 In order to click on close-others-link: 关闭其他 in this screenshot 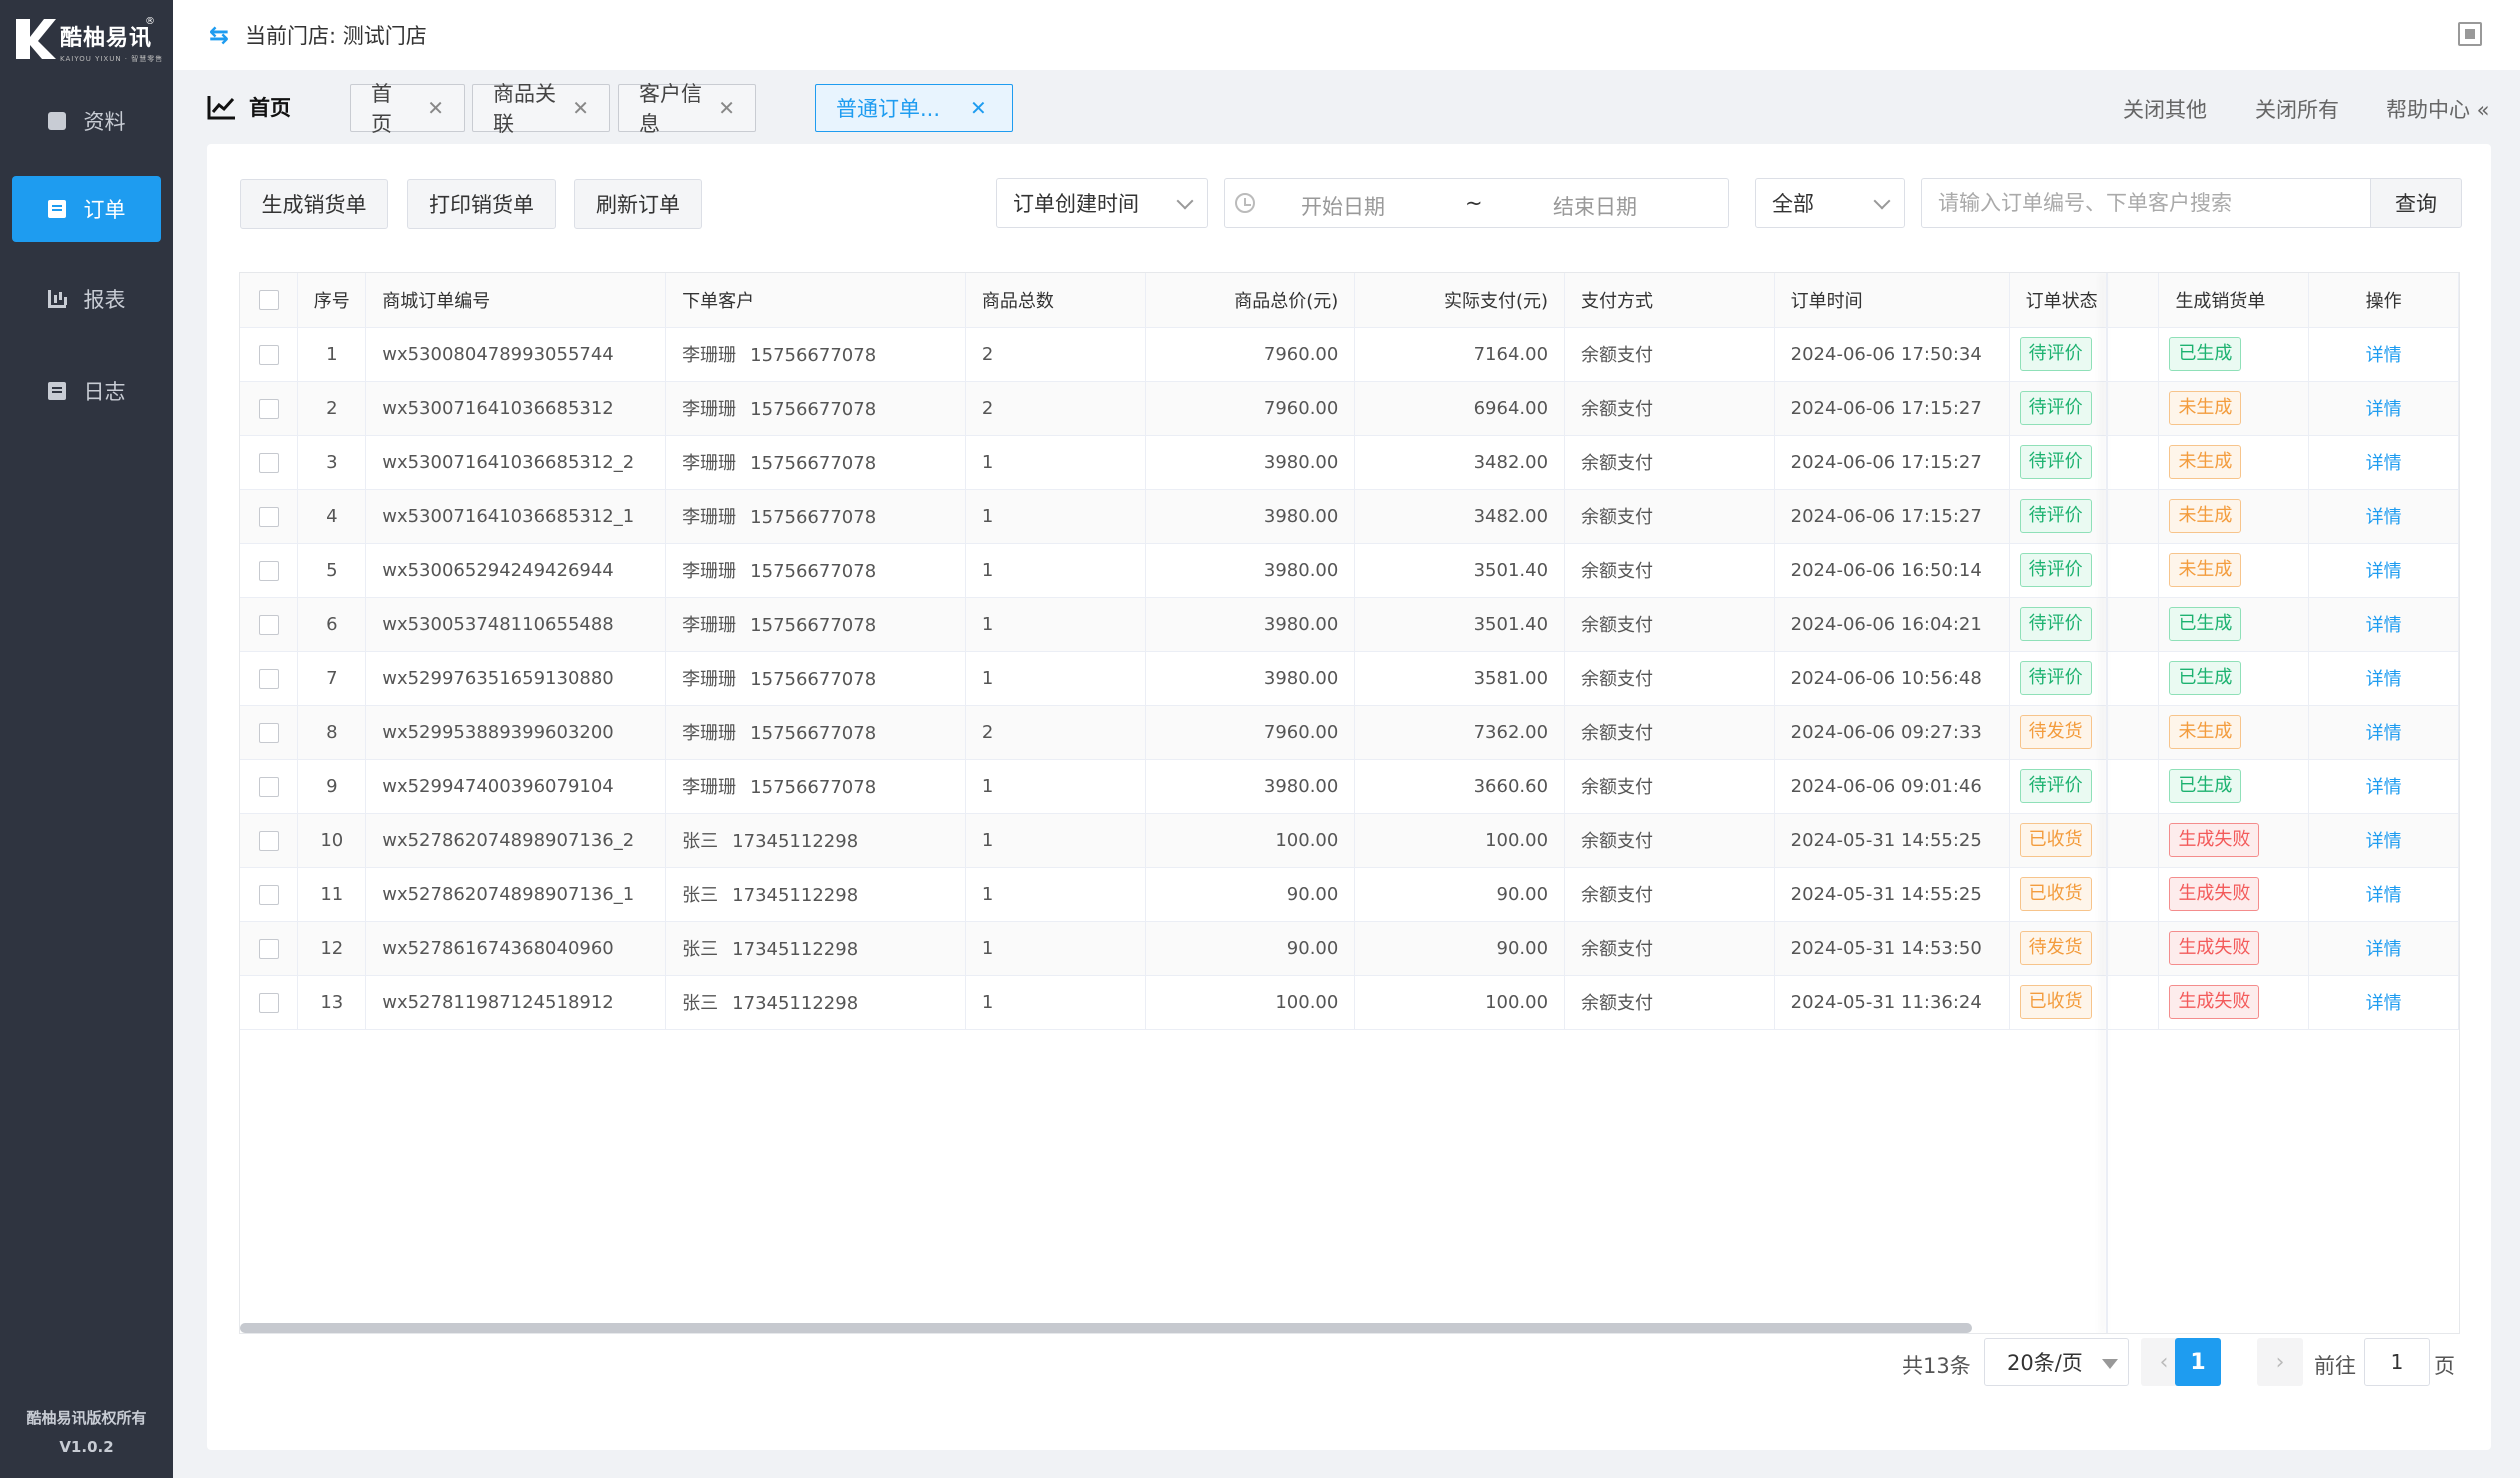, I will do `click(2165, 109)`.